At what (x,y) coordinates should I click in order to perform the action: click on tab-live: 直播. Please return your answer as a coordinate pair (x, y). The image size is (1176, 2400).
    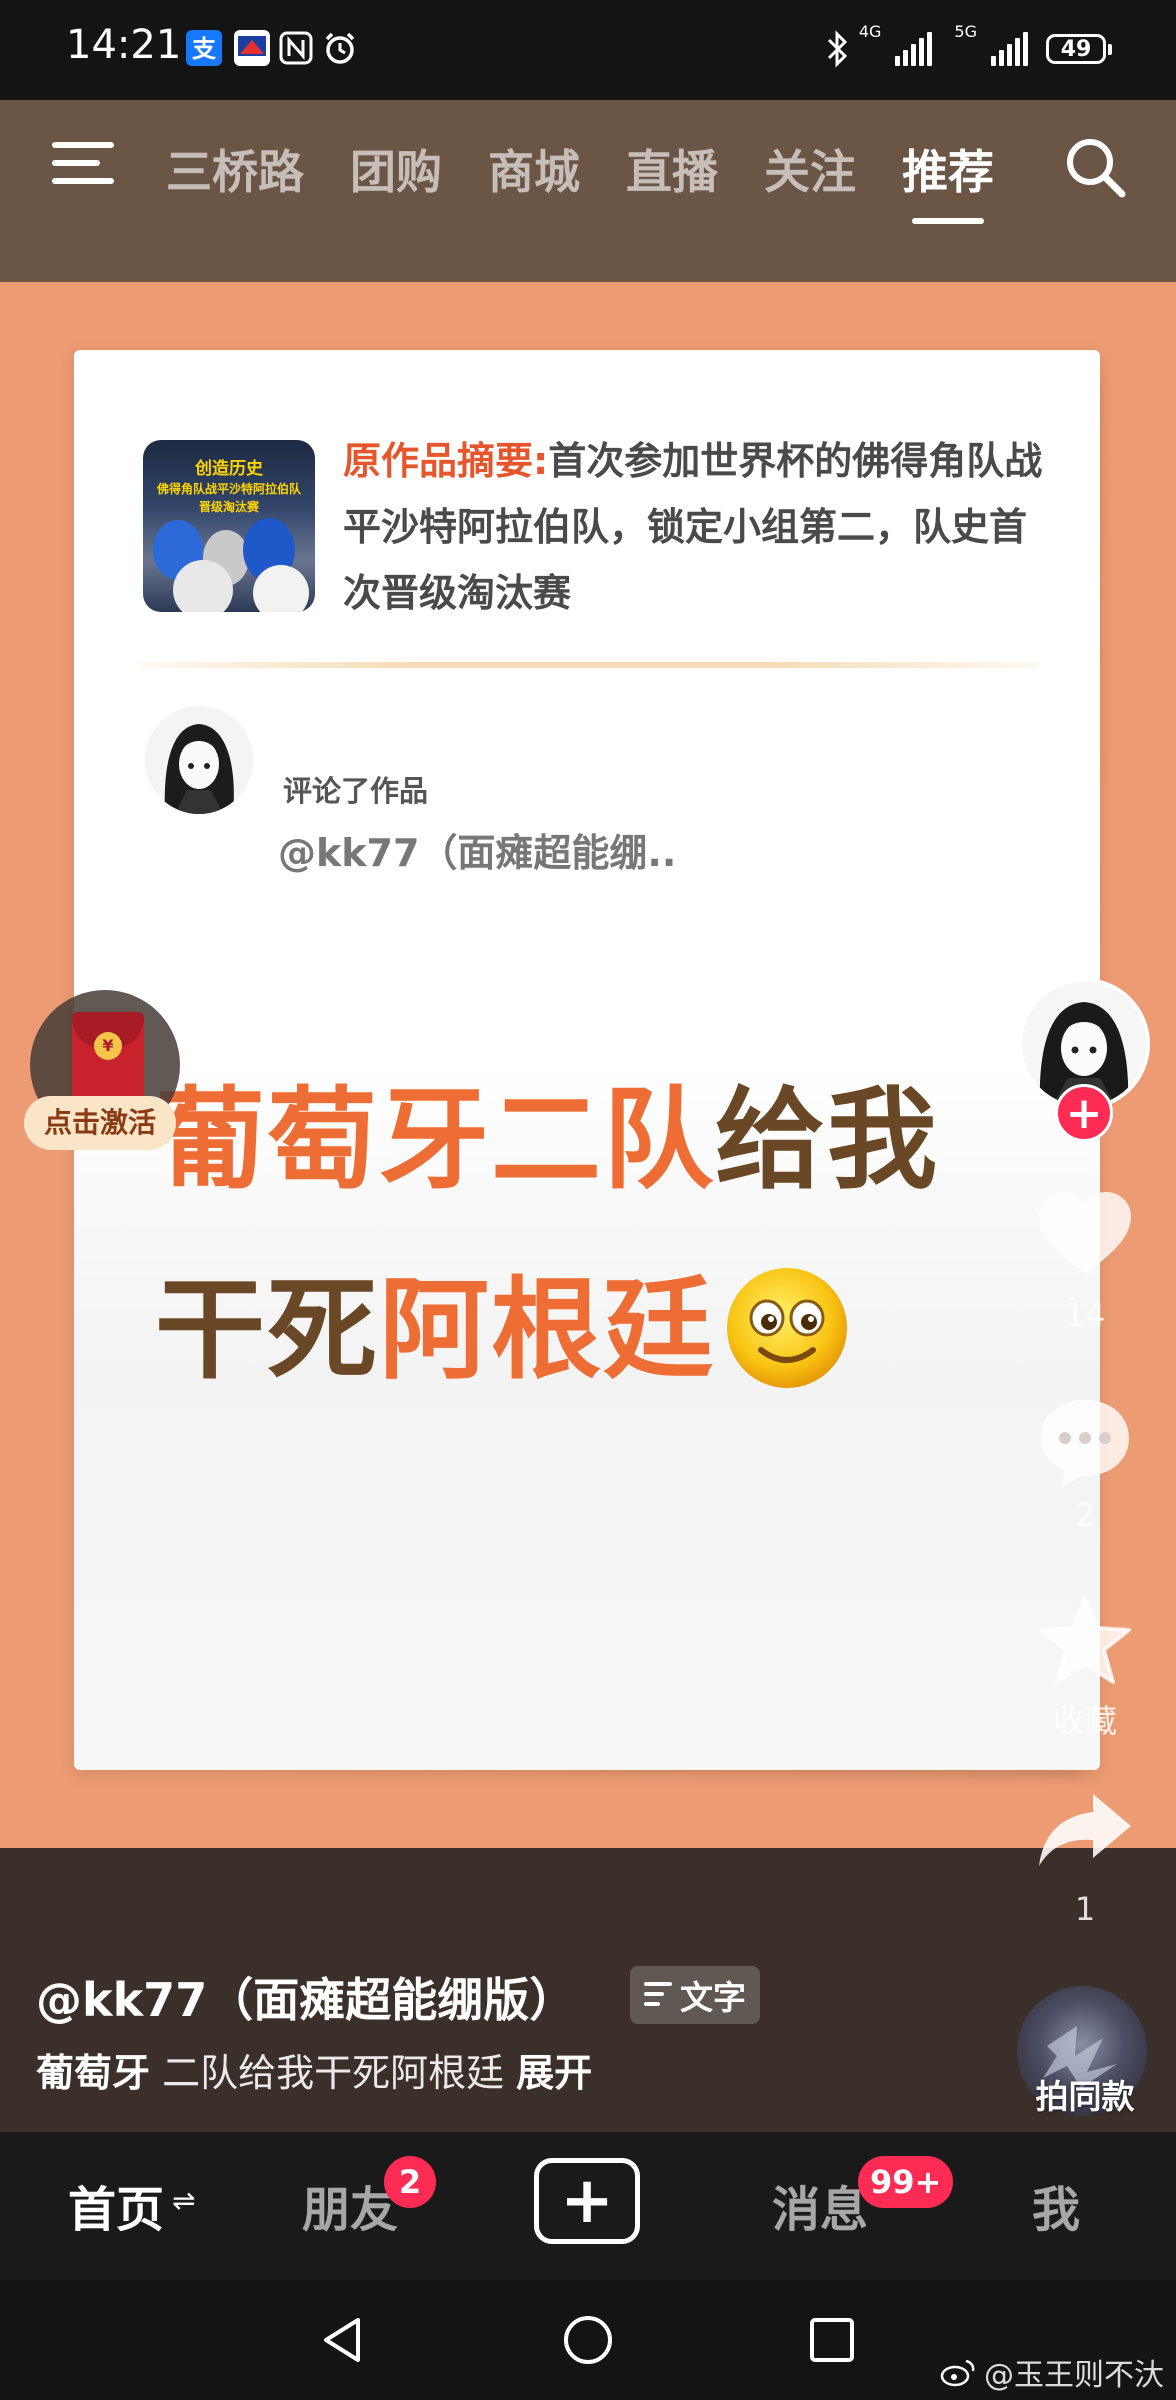
    Looking at the image, I should click on (672, 180).